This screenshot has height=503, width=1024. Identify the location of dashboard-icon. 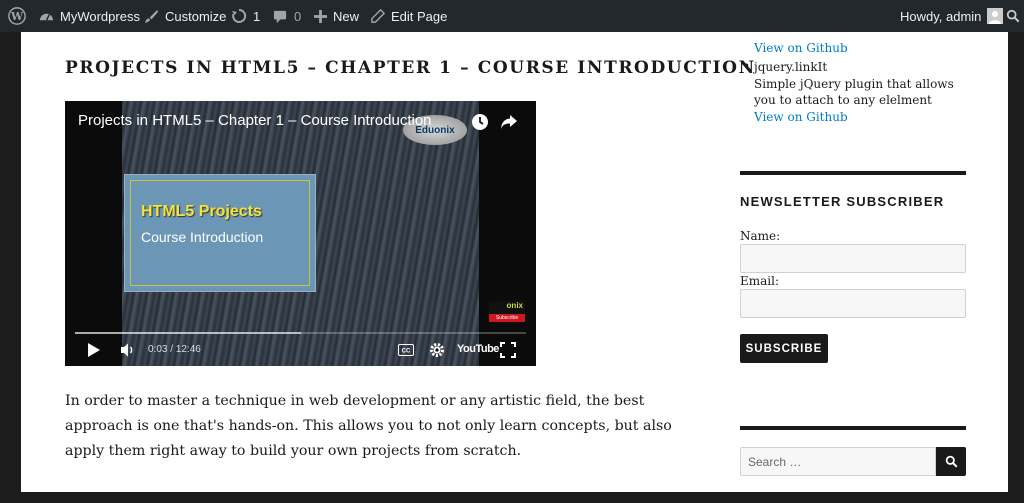
(46, 16).